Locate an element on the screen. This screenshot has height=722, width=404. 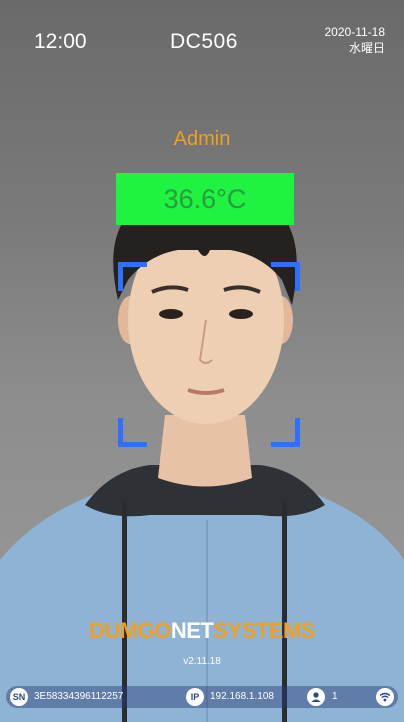
network-icon is located at coordinates (385, 697).